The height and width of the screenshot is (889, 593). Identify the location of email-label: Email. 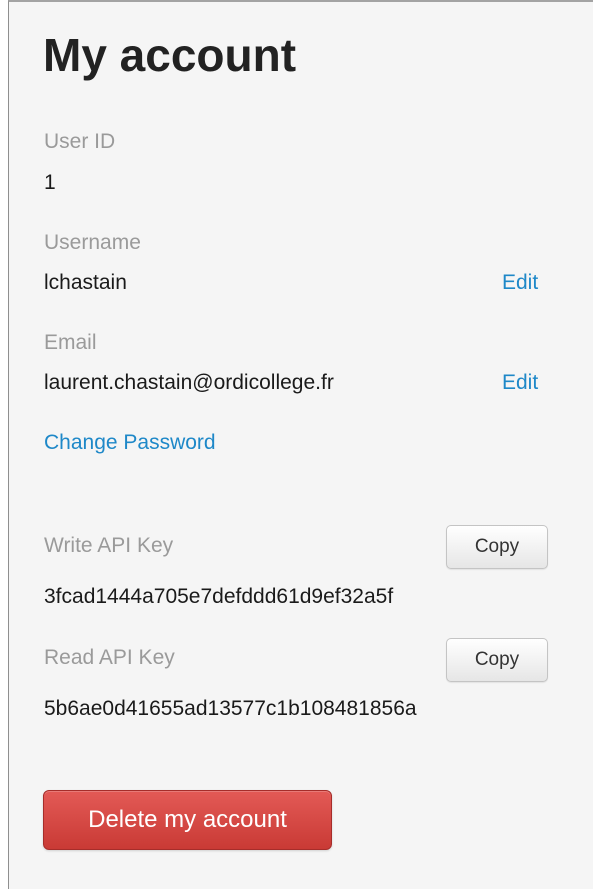
(70, 342).